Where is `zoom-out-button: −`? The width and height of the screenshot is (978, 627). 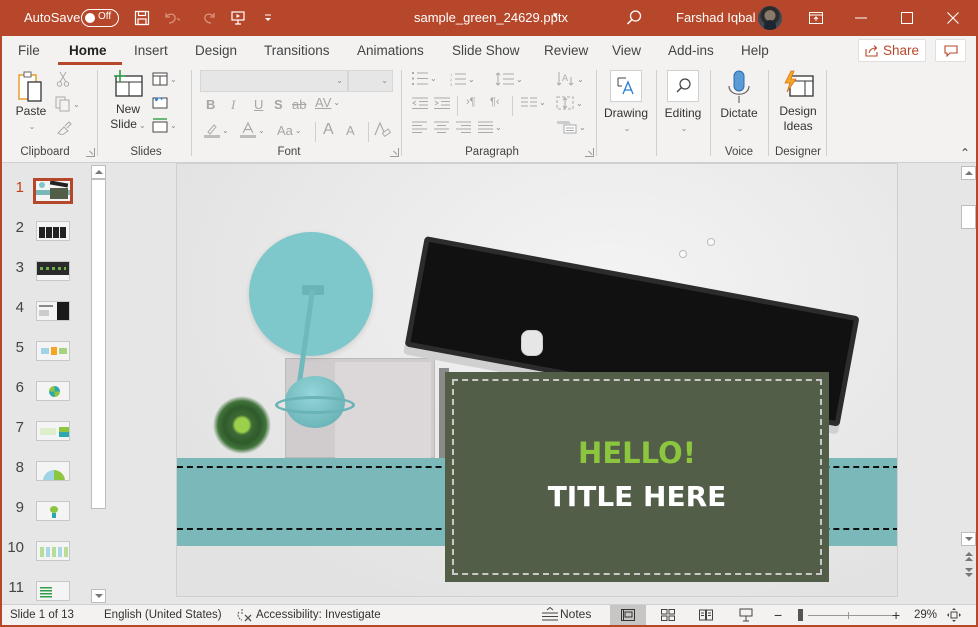 zoom-out-button: − is located at coordinates (778, 615).